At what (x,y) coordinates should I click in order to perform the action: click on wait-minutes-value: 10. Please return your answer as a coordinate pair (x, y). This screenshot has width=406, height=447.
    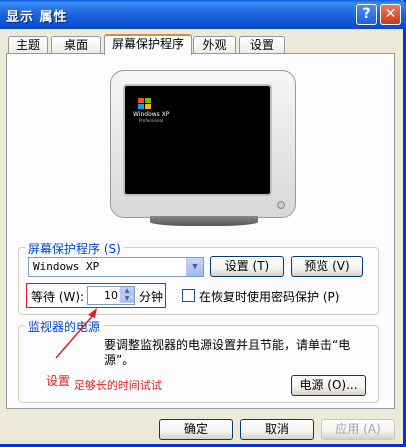
    Looking at the image, I should click on (111, 295).